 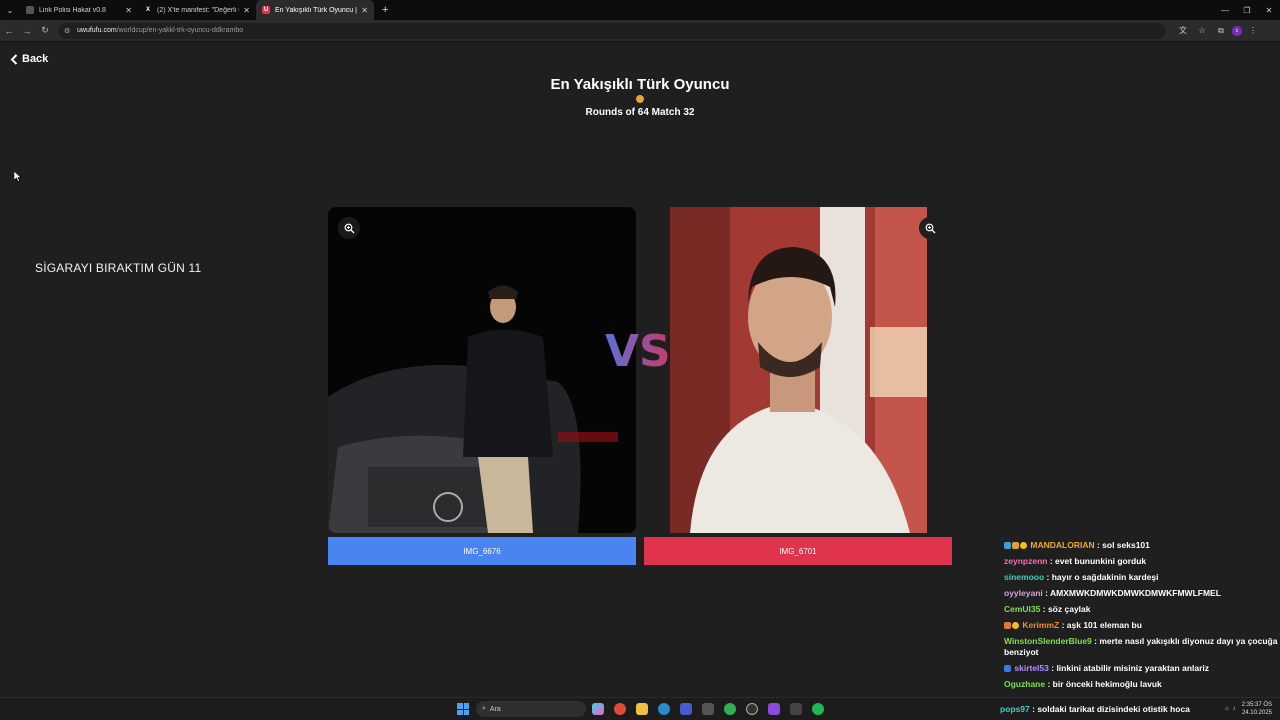 I want to click on menu-dots-icon: ⋮, so click(x=1253, y=31).